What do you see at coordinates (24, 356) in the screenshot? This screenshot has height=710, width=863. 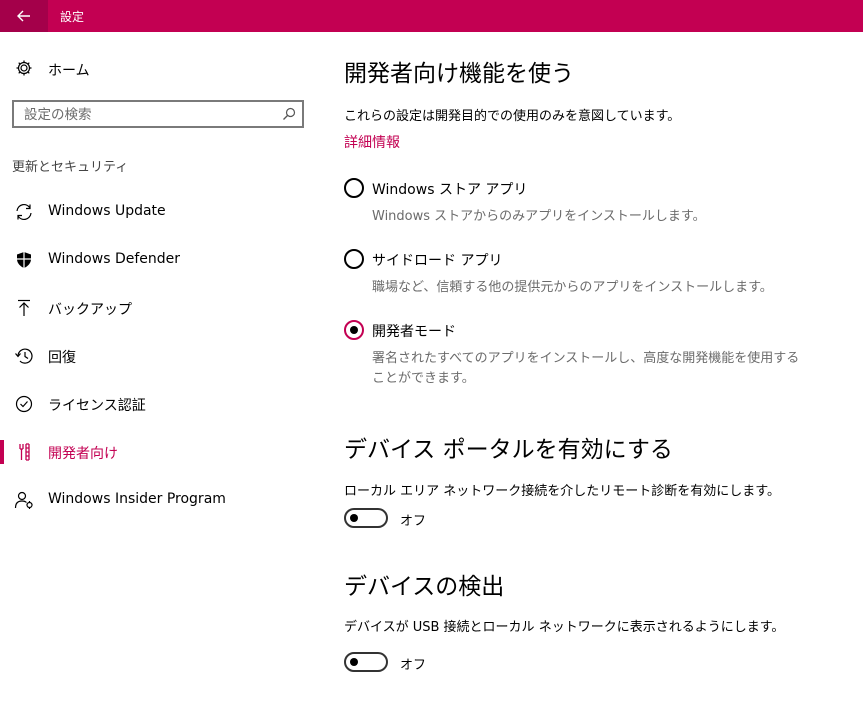 I see `history-icon` at bounding box center [24, 356].